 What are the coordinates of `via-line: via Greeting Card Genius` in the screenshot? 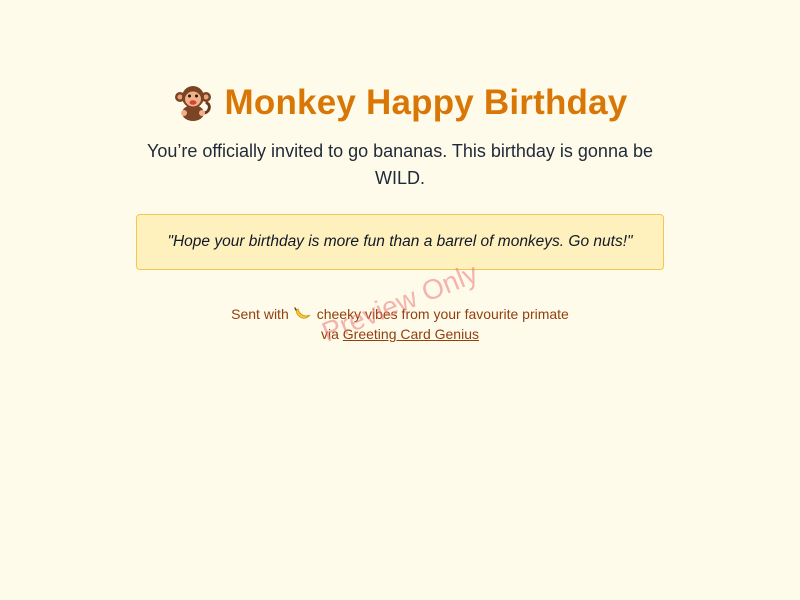 It's located at (400, 334).